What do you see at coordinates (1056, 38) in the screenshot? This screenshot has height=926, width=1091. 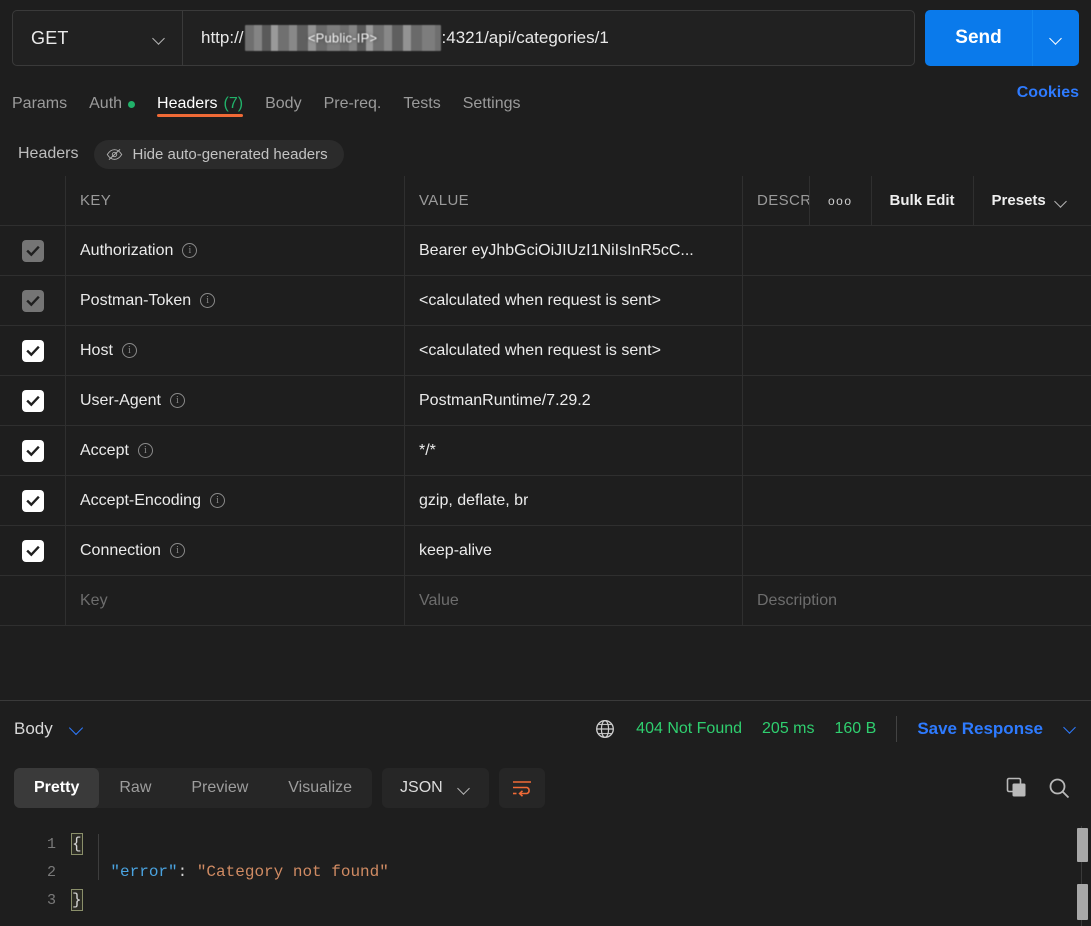 I see `send-options-button` at bounding box center [1056, 38].